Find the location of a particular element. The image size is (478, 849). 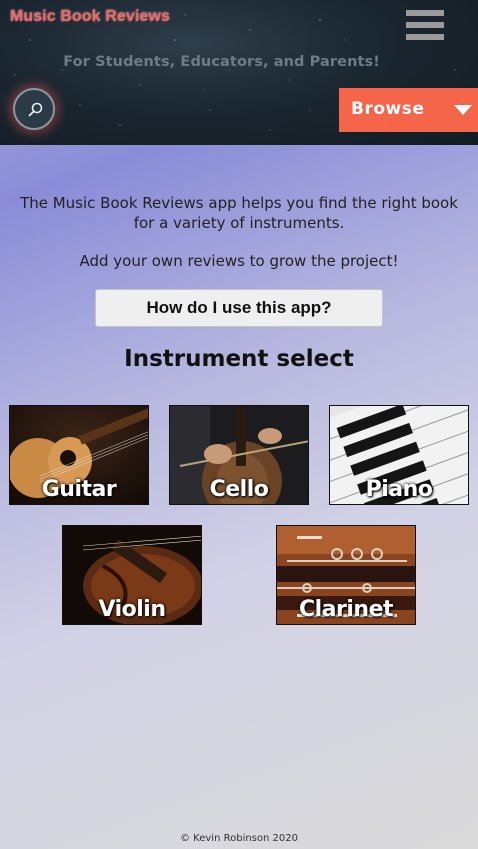

search-button is located at coordinates (34, 109).